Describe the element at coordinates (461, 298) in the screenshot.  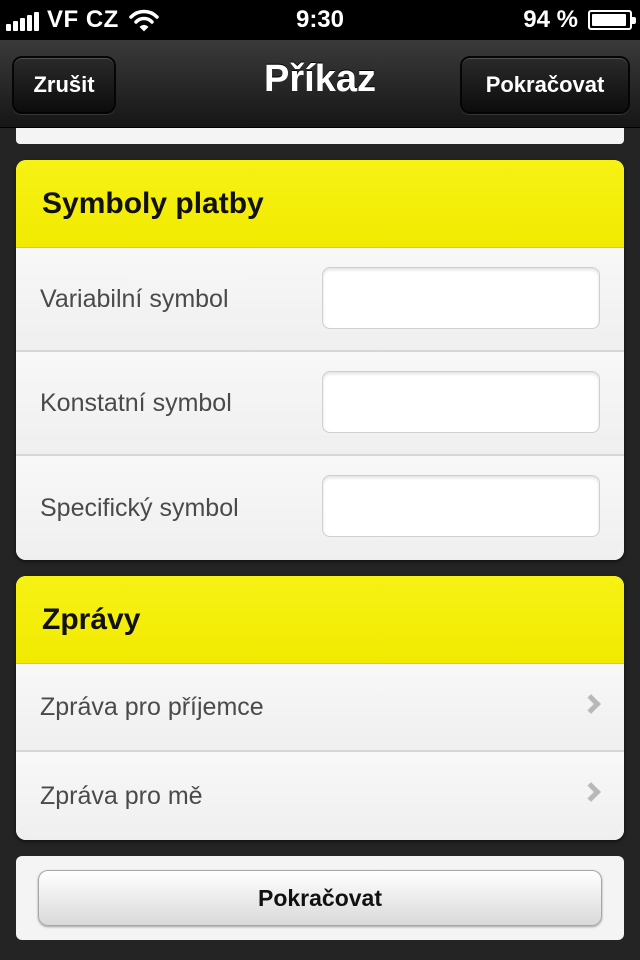
I see `variable-symbol-input` at that location.